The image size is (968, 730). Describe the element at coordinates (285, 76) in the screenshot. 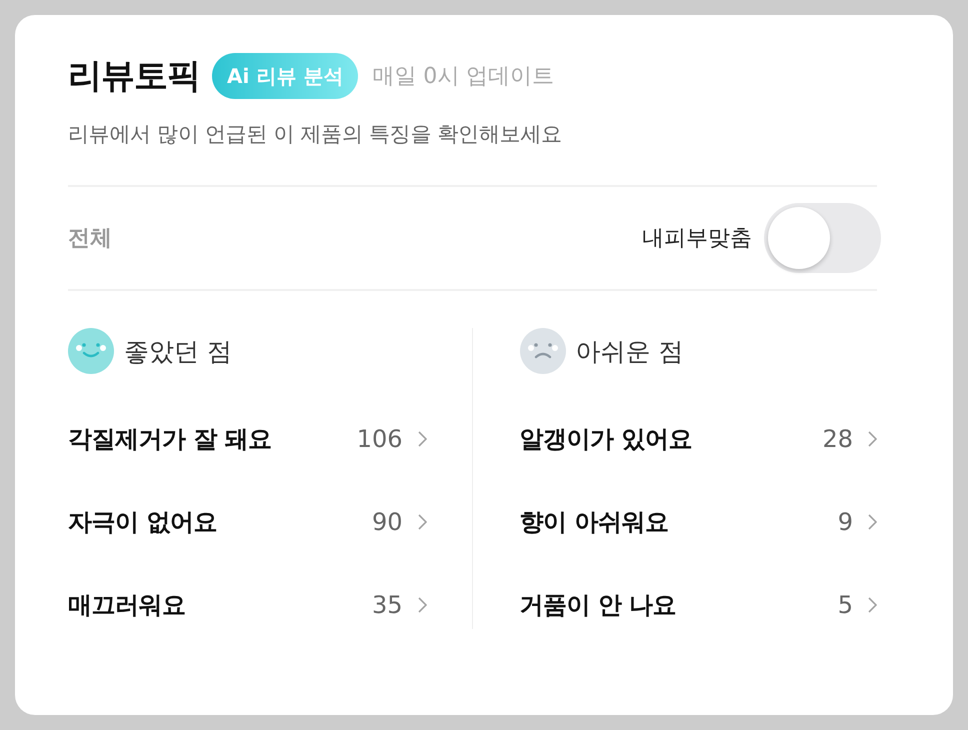

I see `ai-analysis-badge: Ai 리뷰 분석` at that location.